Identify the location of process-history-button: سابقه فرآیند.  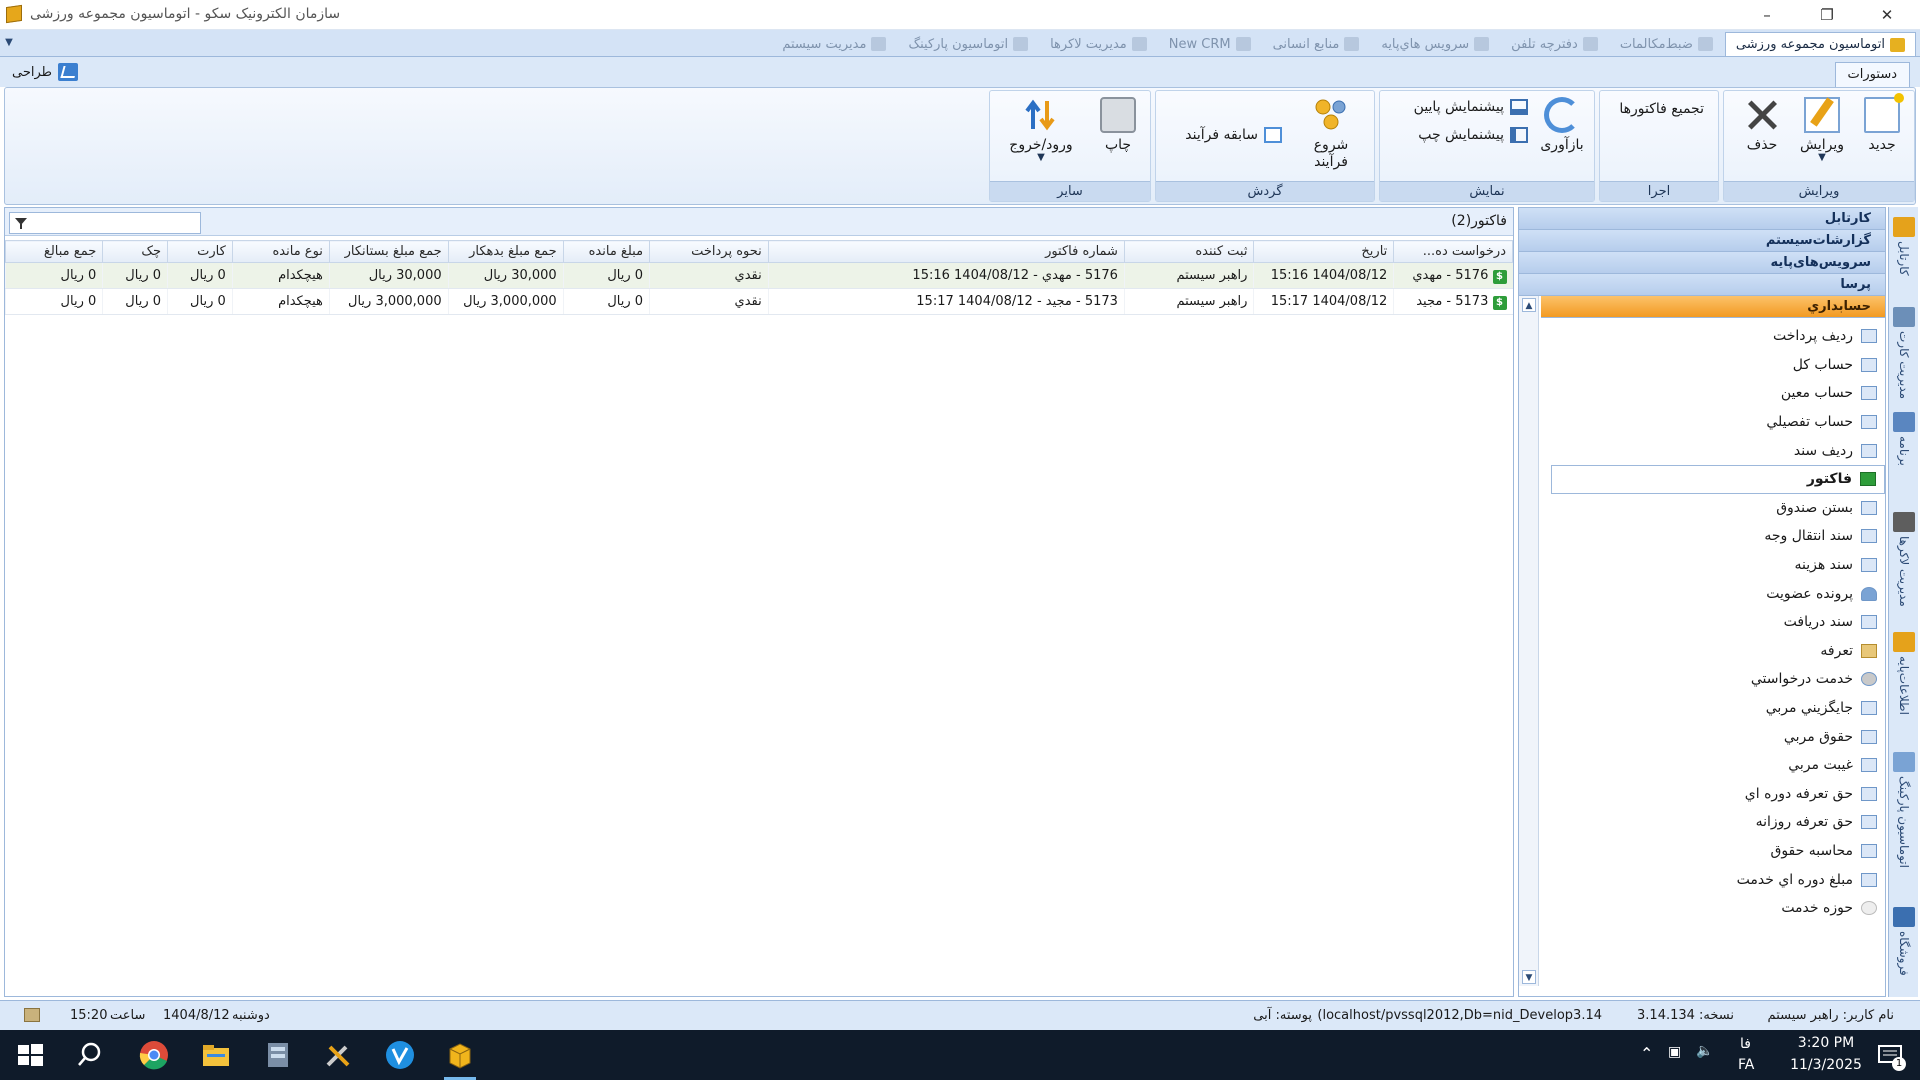
(1233, 135).